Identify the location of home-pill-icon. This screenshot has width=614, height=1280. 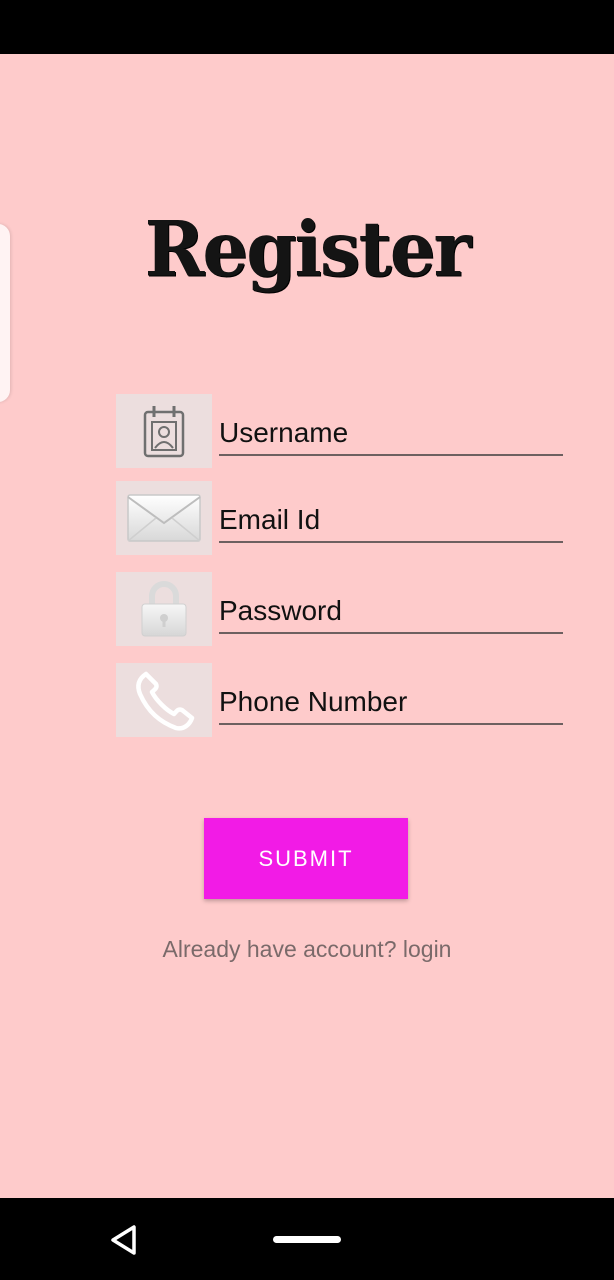
(307, 1239).